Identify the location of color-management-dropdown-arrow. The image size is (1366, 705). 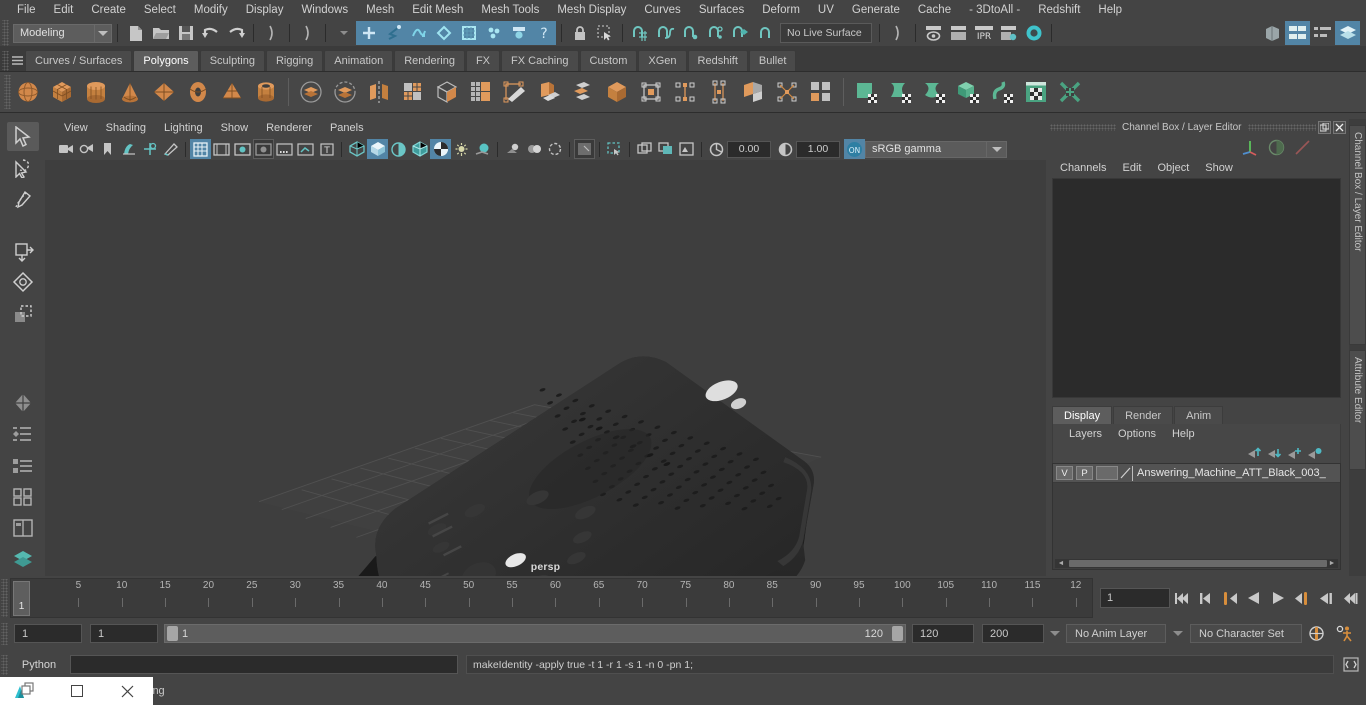
(997, 149).